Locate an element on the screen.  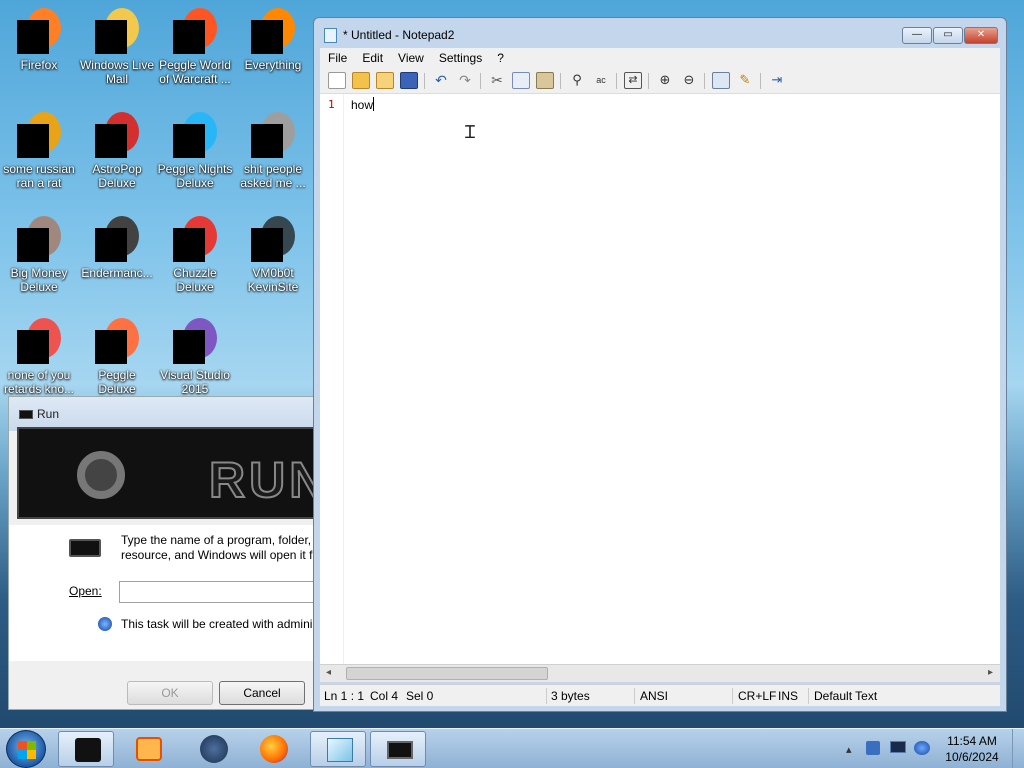
redo-icon: ↷ is located at coordinates (465, 80).